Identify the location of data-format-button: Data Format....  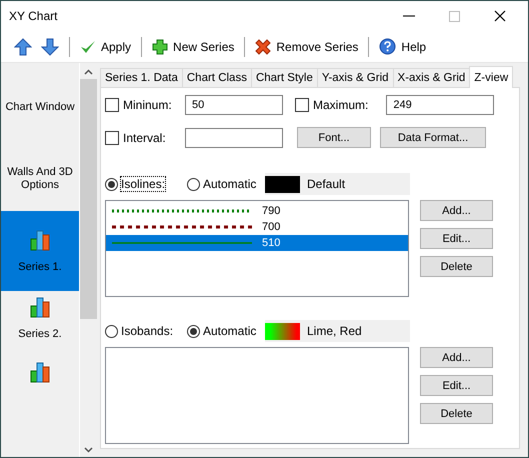
(433, 137).